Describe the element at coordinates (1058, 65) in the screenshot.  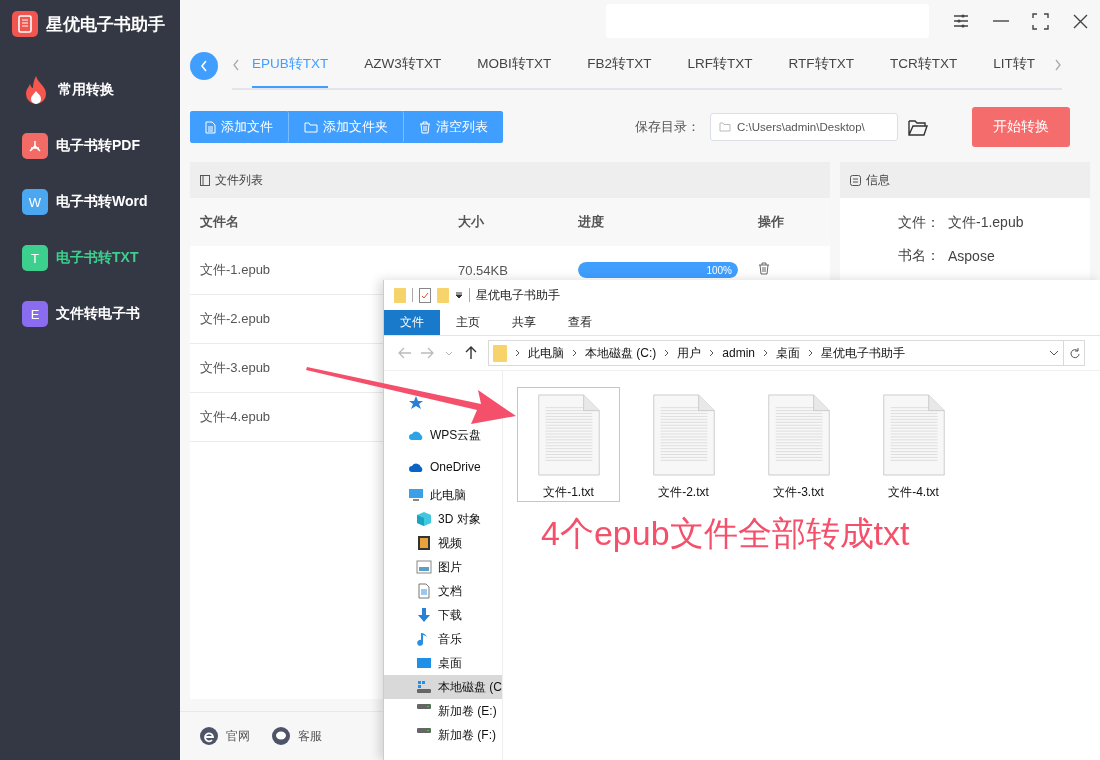
I see `chevron-right-icon` at that location.